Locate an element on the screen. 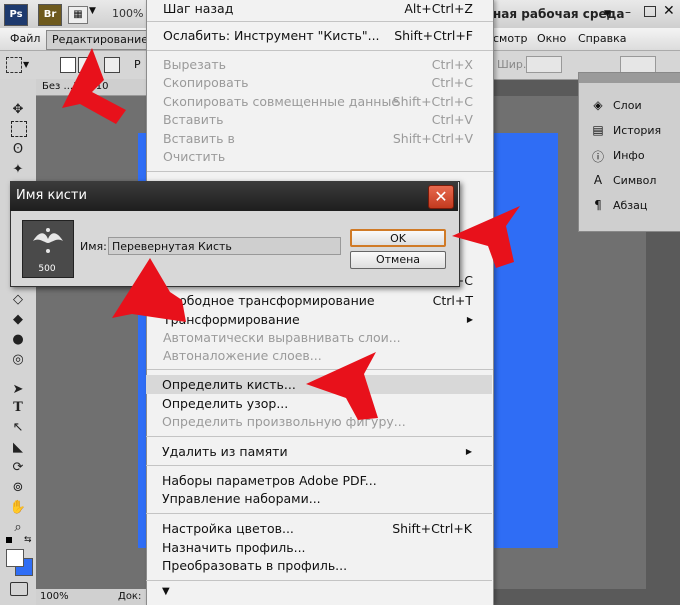 The width and height of the screenshot is (680, 605). ok-button: OK is located at coordinates (398, 238).